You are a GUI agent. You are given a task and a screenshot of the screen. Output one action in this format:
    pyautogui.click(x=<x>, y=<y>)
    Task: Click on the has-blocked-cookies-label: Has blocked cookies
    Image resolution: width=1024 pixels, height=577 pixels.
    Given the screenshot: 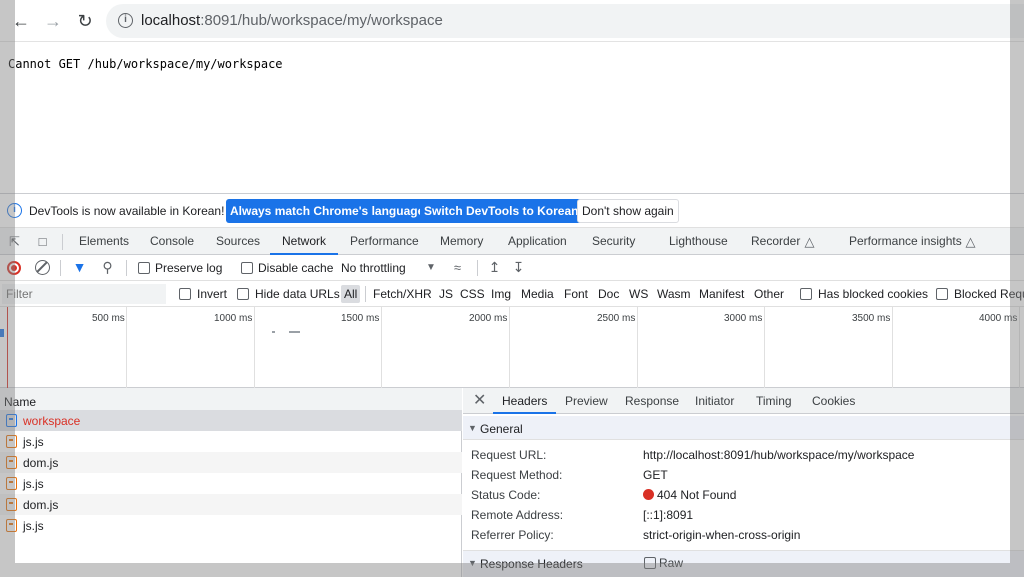 What is the action you would take?
    pyautogui.click(x=873, y=294)
    